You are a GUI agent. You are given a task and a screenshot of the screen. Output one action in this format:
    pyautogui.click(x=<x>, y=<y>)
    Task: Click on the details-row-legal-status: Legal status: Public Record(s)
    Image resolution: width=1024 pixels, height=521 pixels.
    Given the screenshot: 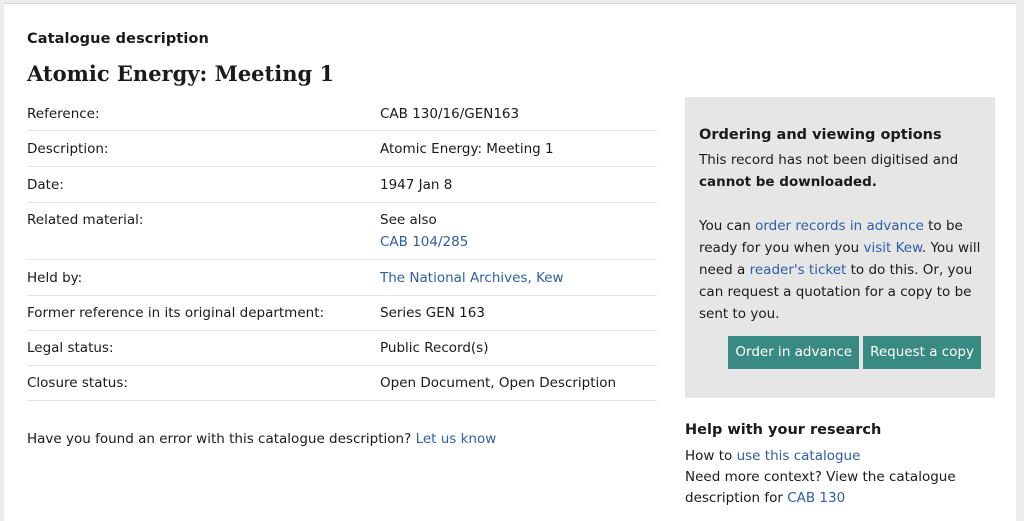 What is the action you would take?
    pyautogui.click(x=342, y=348)
    